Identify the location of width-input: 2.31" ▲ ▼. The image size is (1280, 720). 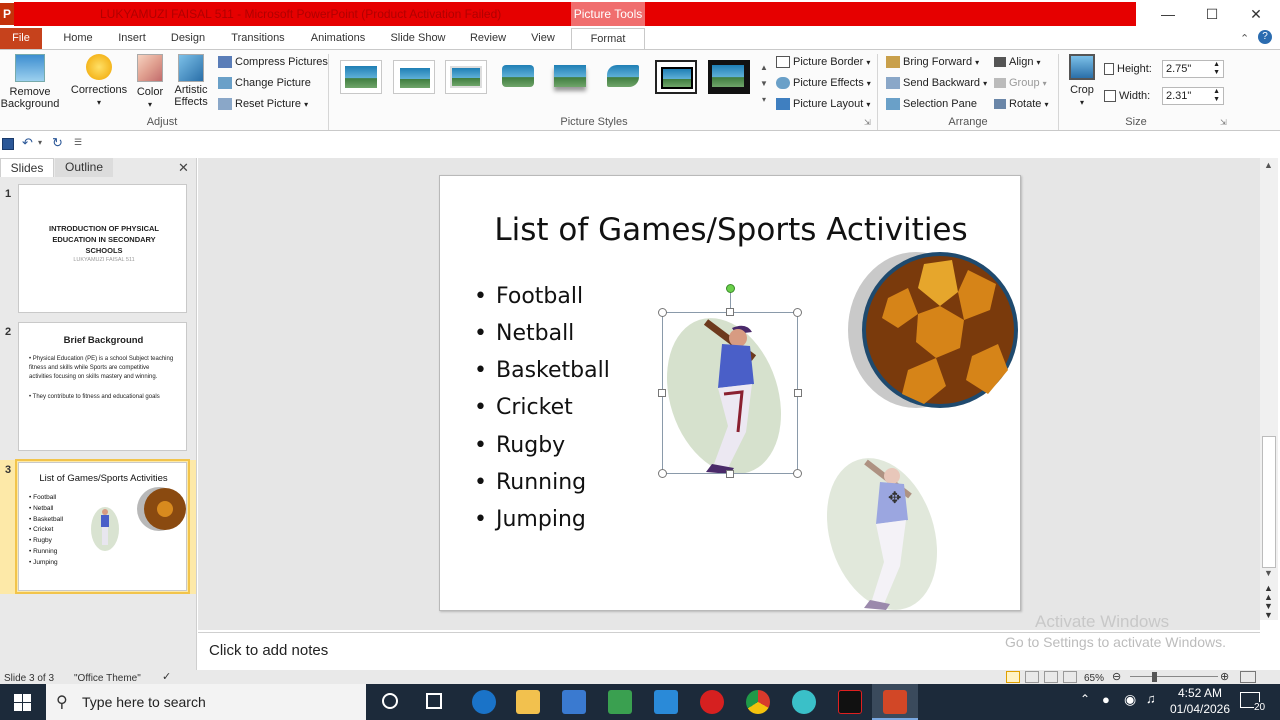
(1193, 96).